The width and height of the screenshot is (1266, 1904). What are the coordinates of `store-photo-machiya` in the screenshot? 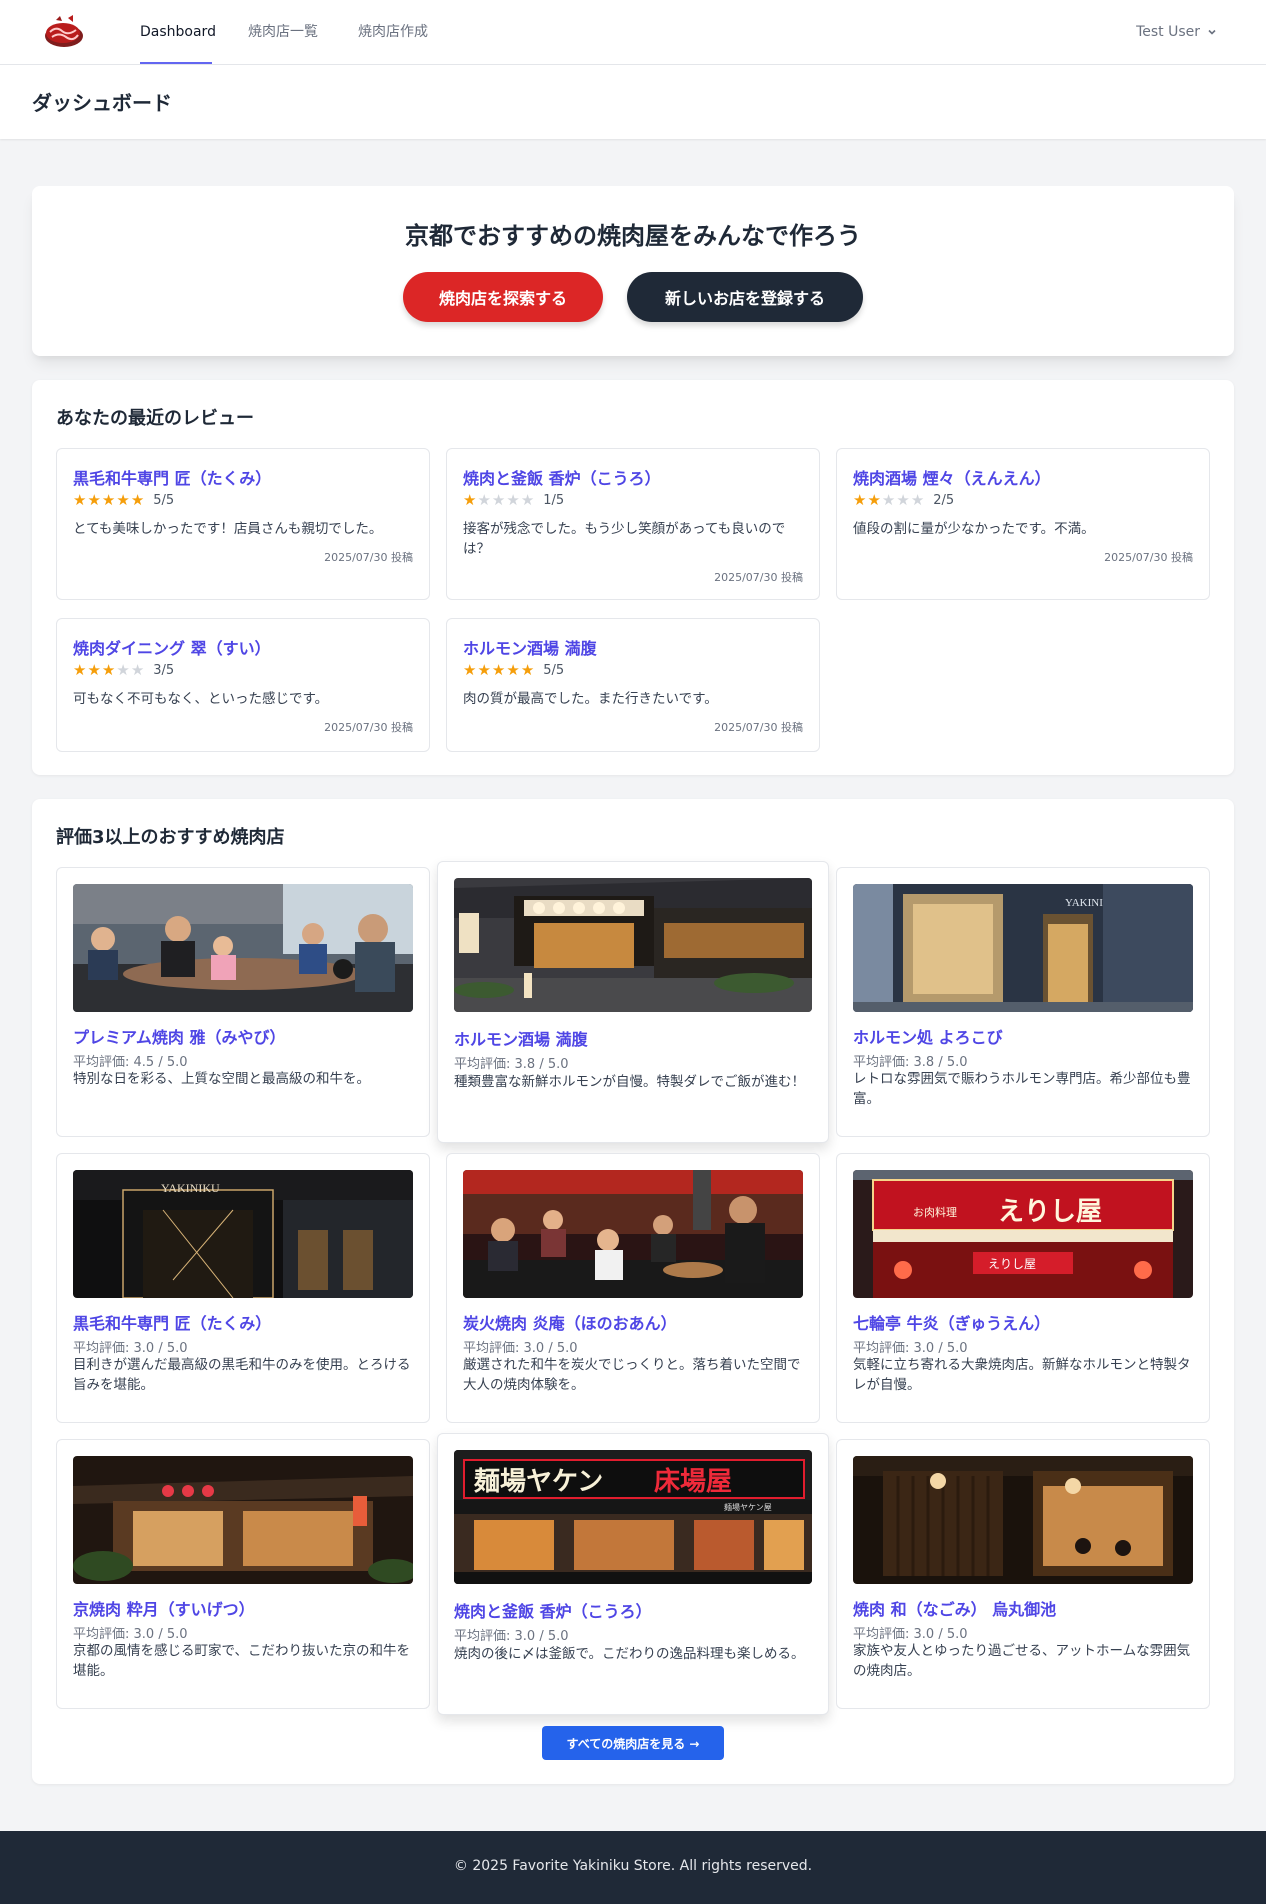 It's located at (243, 1520).